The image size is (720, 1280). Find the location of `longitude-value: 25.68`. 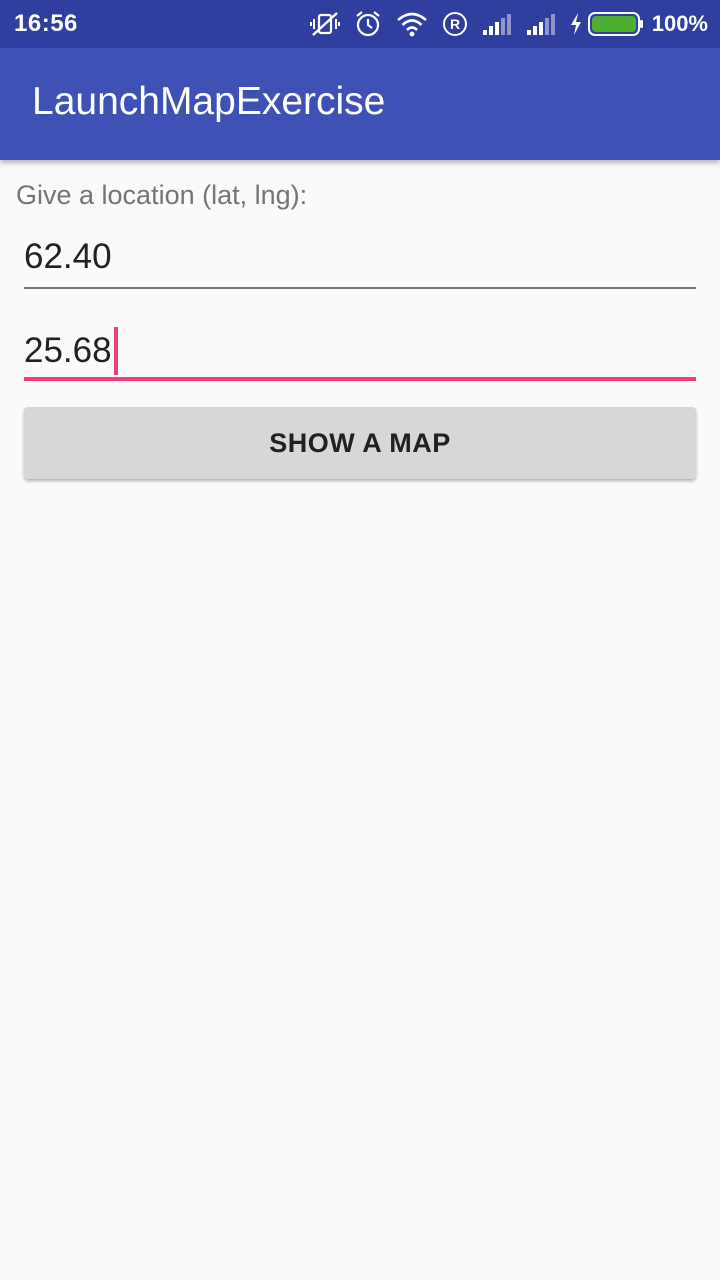

longitude-value: 25.68 is located at coordinates (68, 350).